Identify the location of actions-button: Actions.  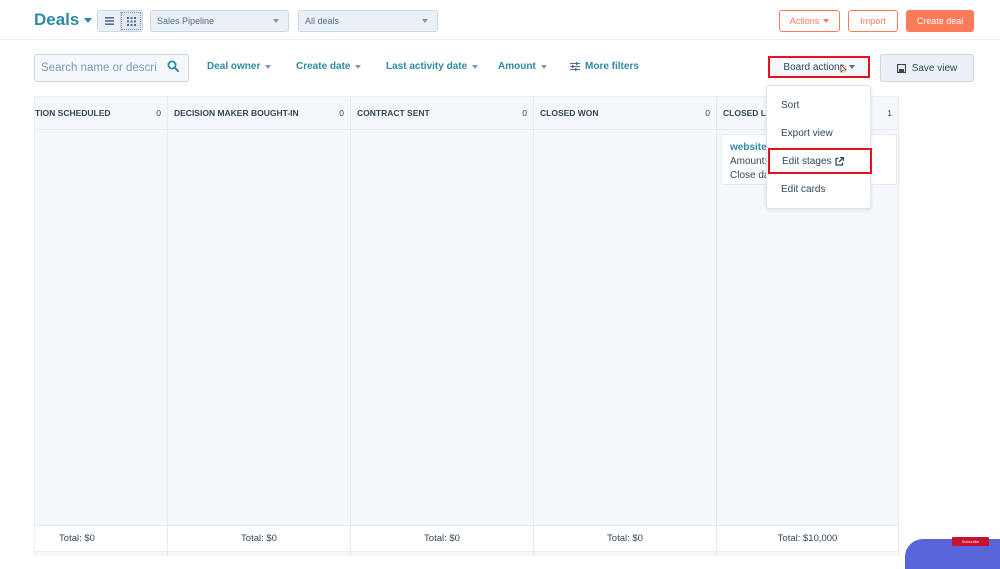
(809, 21).